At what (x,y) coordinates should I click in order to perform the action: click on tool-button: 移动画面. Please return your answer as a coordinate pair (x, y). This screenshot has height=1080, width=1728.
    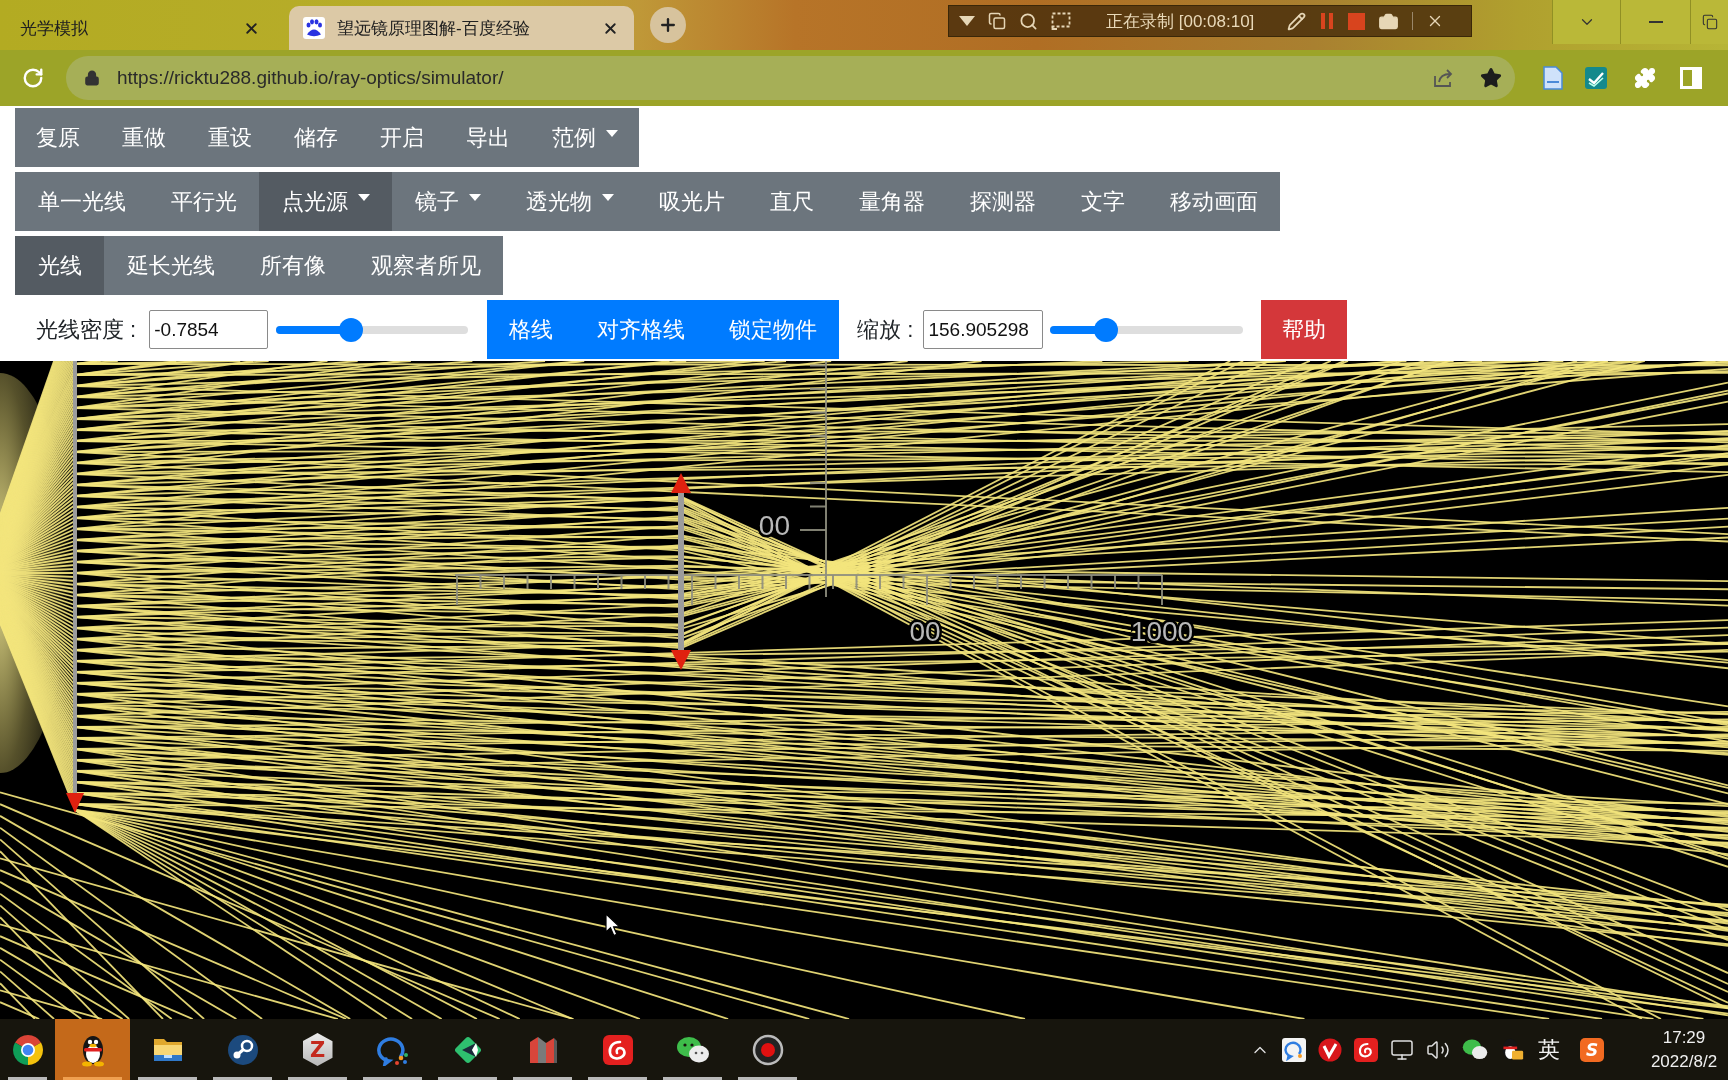
    Looking at the image, I should click on (1213, 201).